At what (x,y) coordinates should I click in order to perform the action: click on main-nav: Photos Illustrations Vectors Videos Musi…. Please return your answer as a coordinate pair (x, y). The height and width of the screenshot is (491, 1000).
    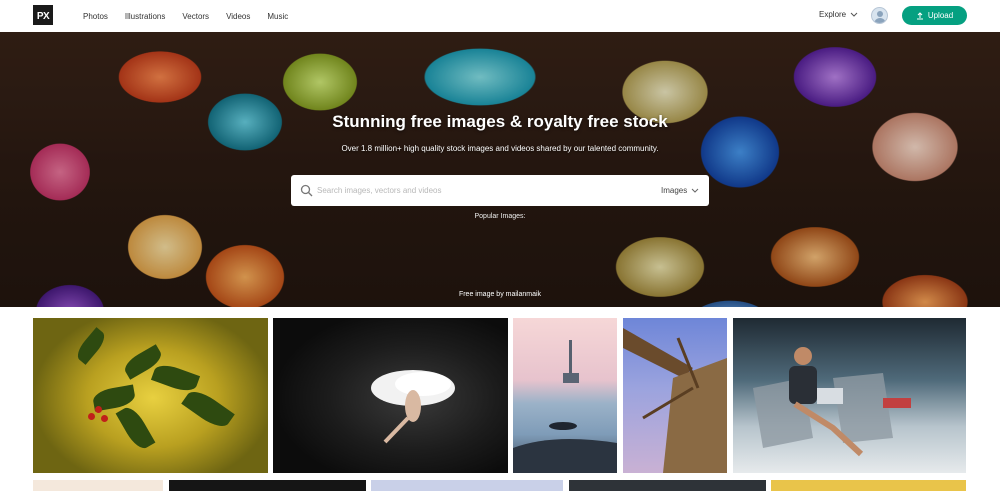
    Looking at the image, I should click on (194, 16).